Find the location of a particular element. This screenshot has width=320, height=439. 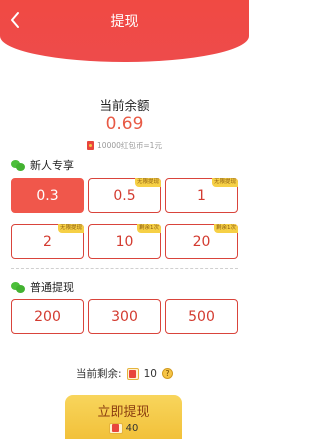

option-300: 300 is located at coordinates (124, 316).